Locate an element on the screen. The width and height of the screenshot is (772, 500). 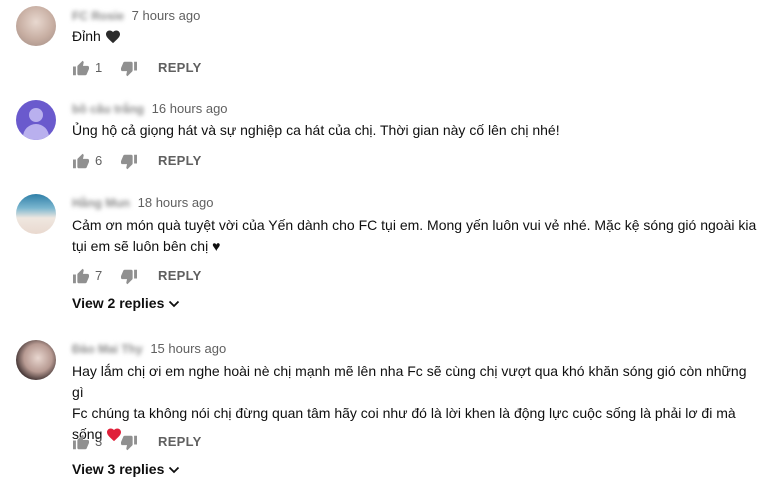
comment-header: Đào Mai Thy 15 hours ago is located at coordinates (149, 348).